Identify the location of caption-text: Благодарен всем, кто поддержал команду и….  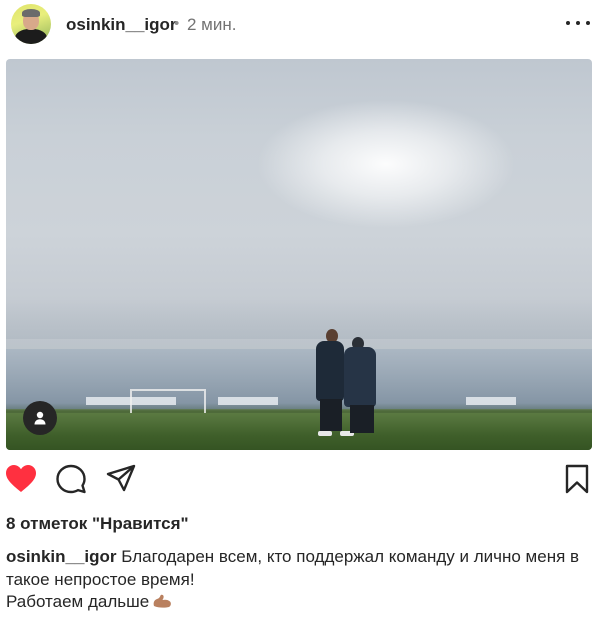
(350, 556).